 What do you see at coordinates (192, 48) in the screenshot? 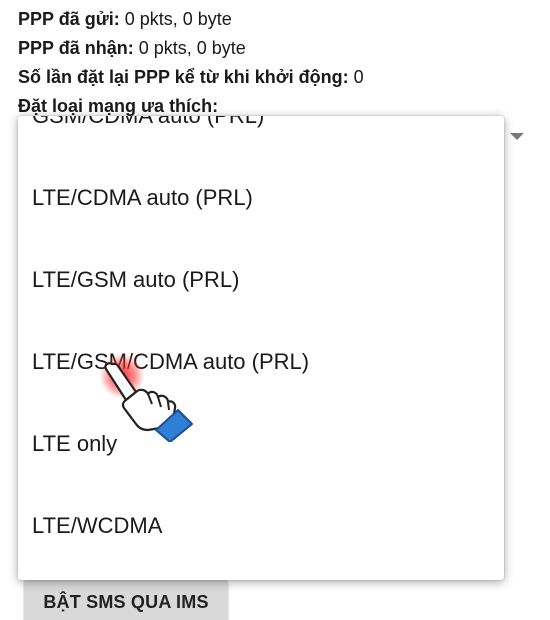
I see `ppp-received-value: 0 pkts, 0 byte` at bounding box center [192, 48].